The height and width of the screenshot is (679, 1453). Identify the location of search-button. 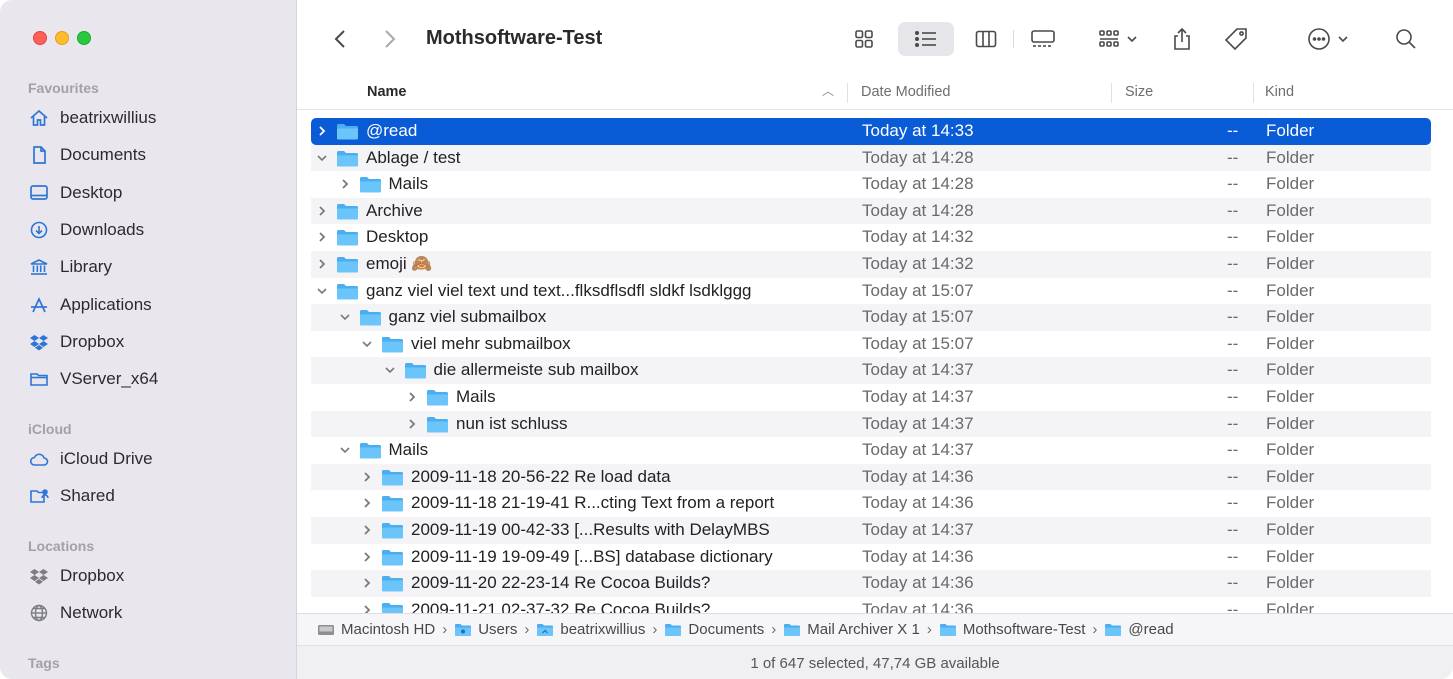
(1406, 39).